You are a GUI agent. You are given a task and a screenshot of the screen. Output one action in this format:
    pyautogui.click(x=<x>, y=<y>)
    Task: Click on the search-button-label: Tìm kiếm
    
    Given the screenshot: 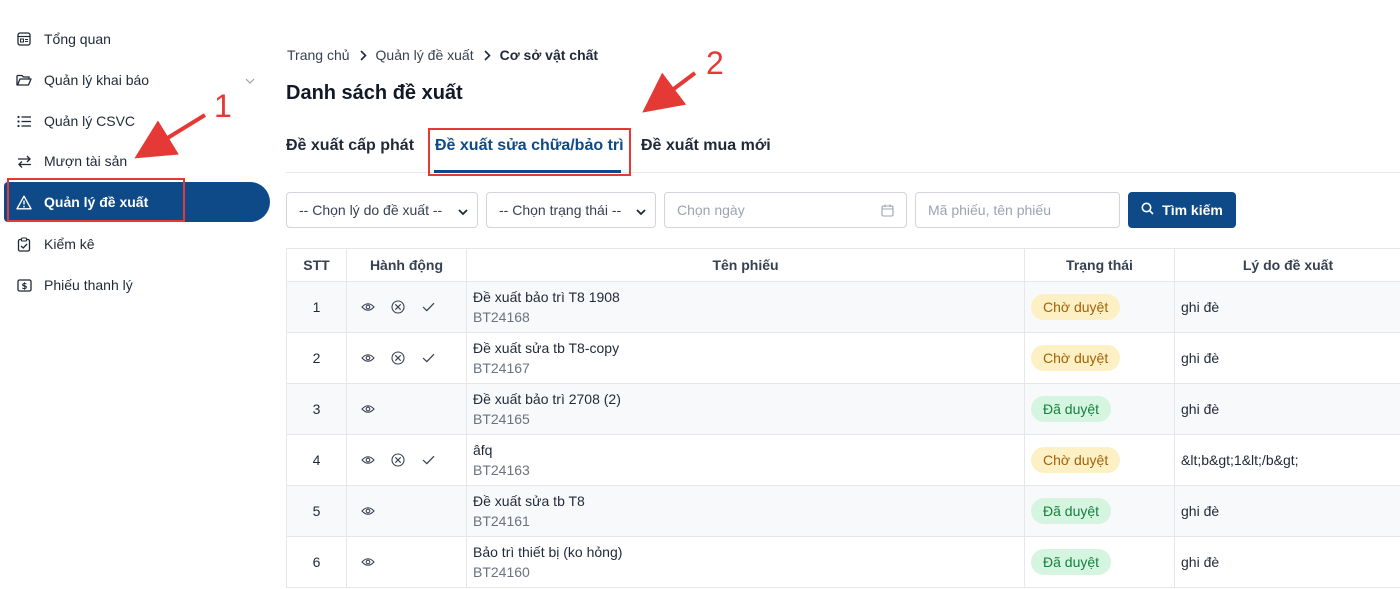 What is the action you would take?
    pyautogui.click(x=1192, y=210)
    